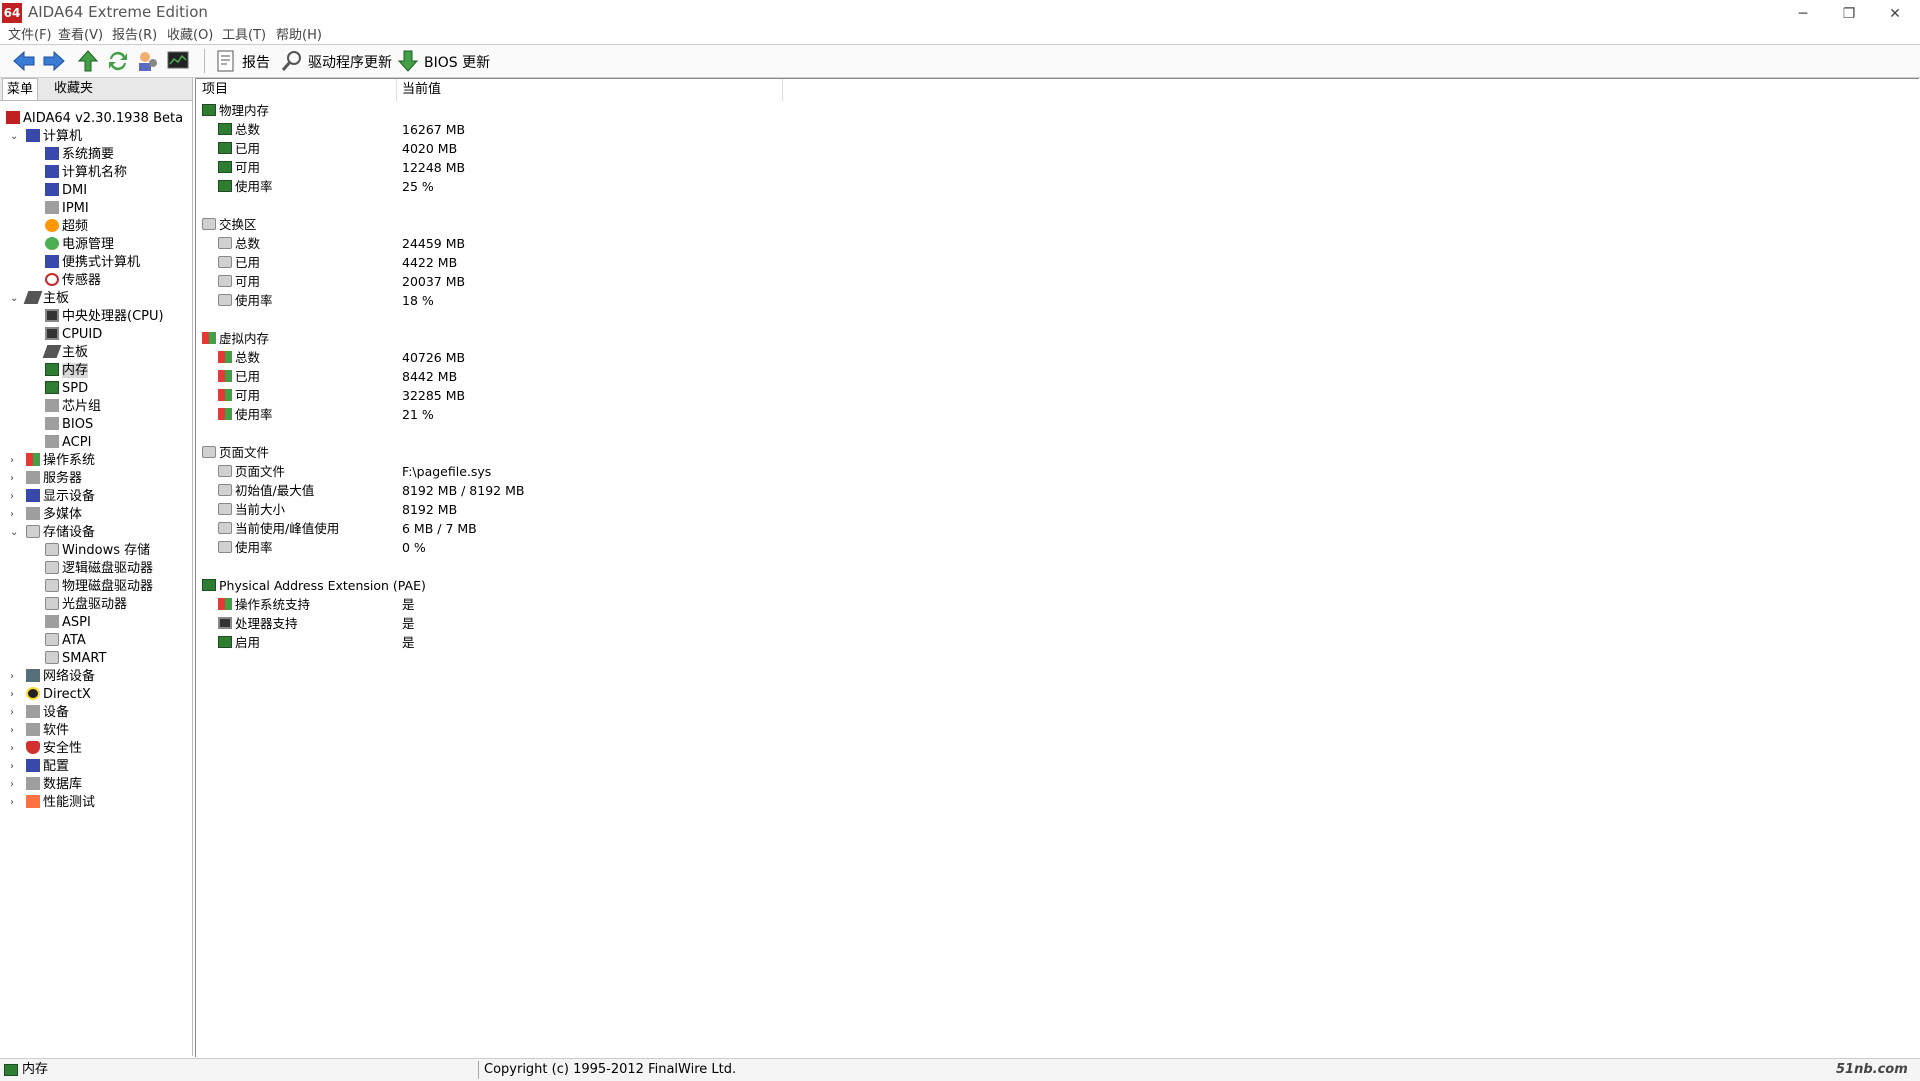  Describe the element at coordinates (60, 677) in the screenshot. I see `tree-item-network: 网络设备` at that location.